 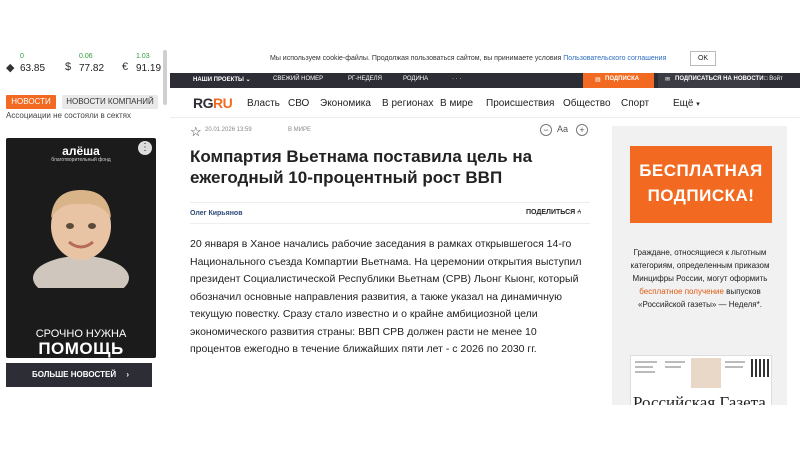 I want to click on ticker-change: 0.06, so click(x=86, y=56).